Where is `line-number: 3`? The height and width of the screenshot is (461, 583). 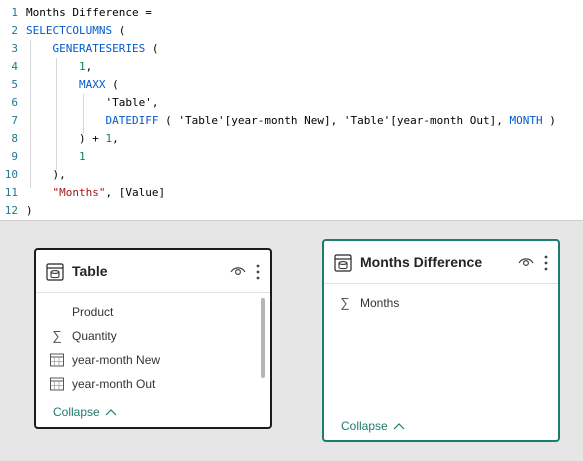 line-number: 3 is located at coordinates (14, 48).